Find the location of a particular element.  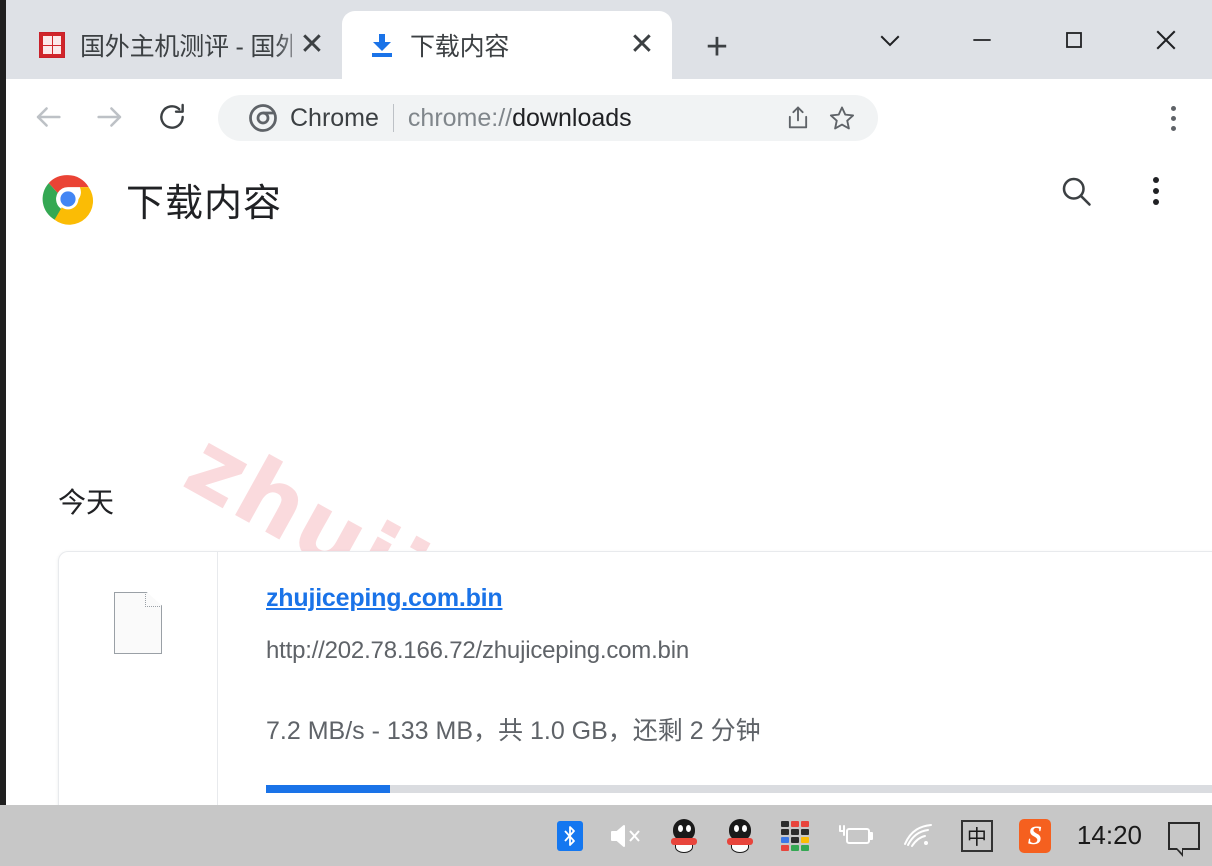

browser-toolbar: Chrome chrome://downloads is located at coordinates (609, 117).